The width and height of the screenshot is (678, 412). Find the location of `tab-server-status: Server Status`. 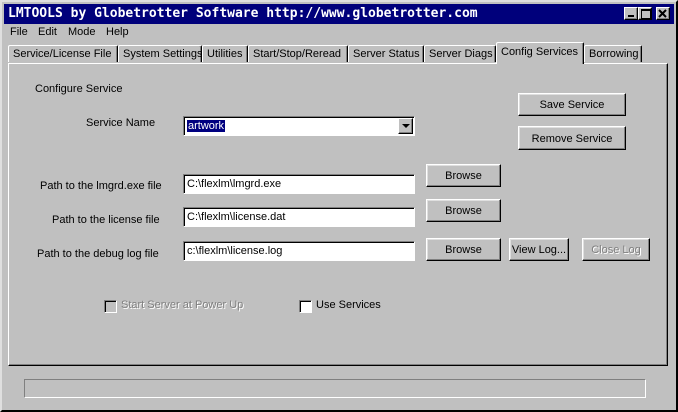

tab-server-status: Server Status is located at coordinates (386, 53).